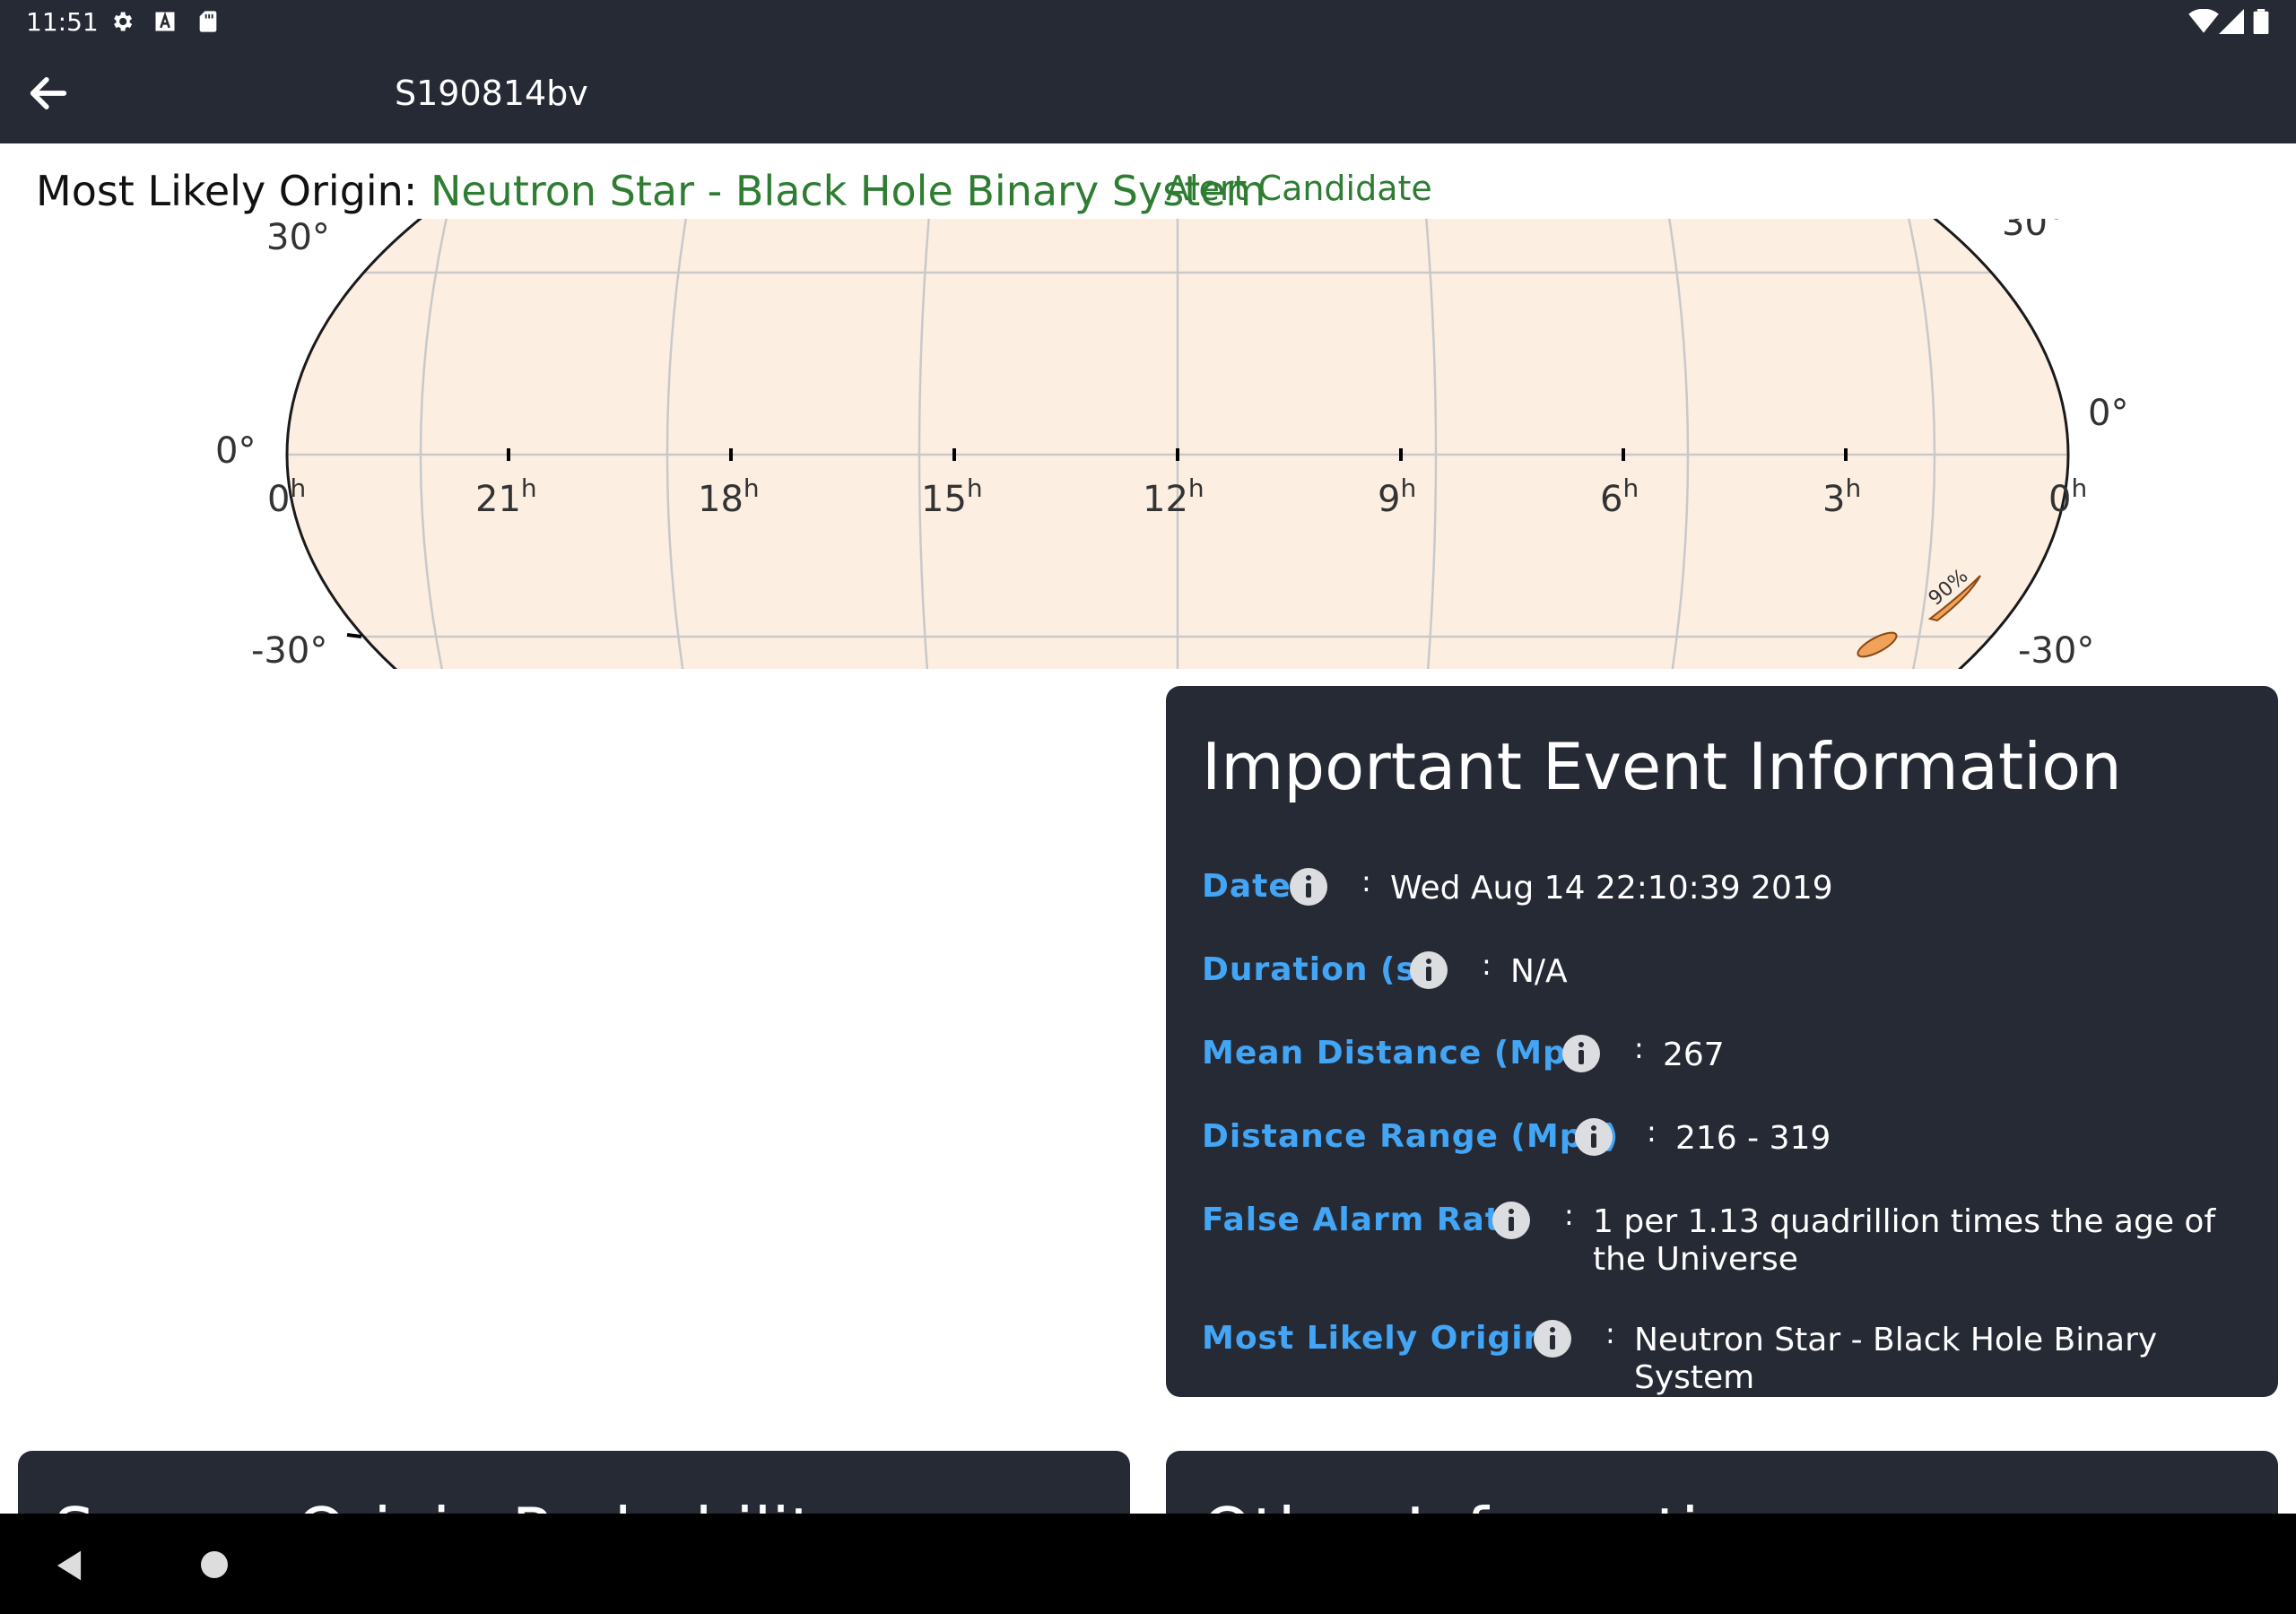  What do you see at coordinates (62, 22) in the screenshot?
I see `status-time: 11:51` at bounding box center [62, 22].